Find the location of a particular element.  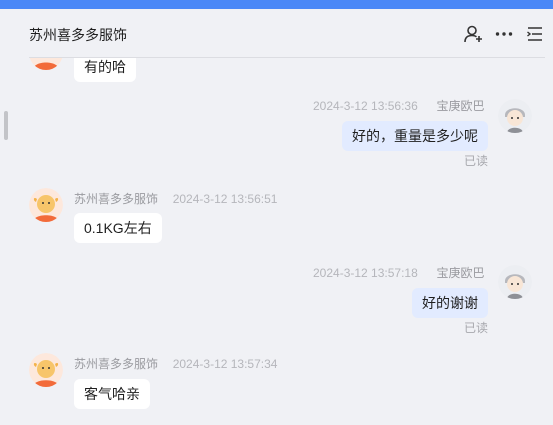

message-time: 2024-3-12 13:57:34 is located at coordinates (225, 364).